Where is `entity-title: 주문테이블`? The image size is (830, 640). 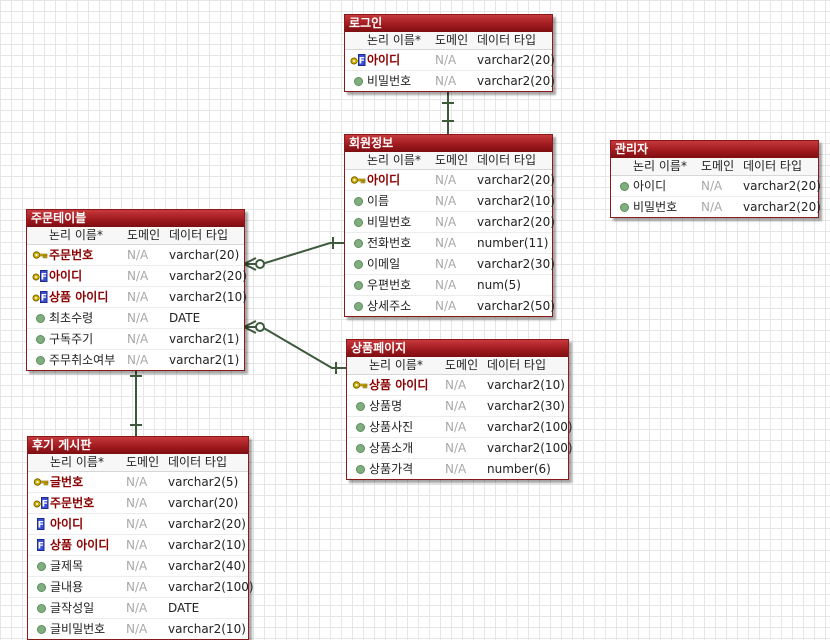 entity-title: 주문테이블 is located at coordinates (135, 218).